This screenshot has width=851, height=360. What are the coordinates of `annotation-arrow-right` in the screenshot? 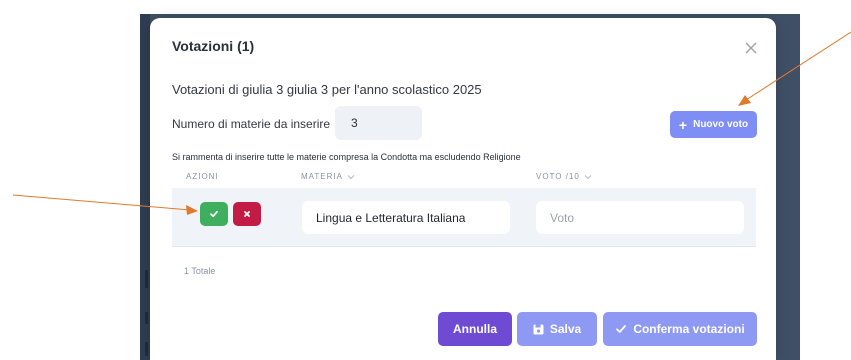 It's located at (798, 66).